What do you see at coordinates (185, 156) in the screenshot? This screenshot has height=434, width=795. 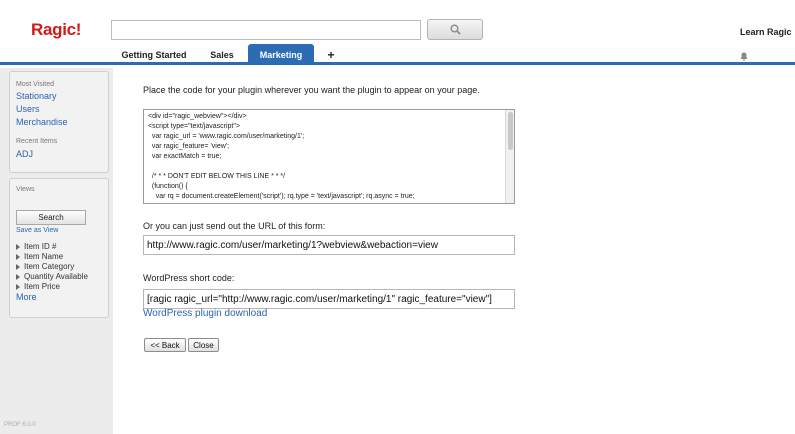 I see `code-line: var exactMatch = true;` at bounding box center [185, 156].